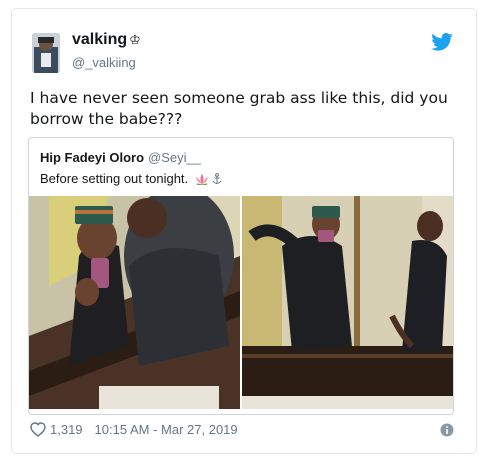 This screenshot has height=462, width=489. I want to click on quoted-tweet-header: Hip Fadeyi Oloro @Seyi__, so click(120, 157).